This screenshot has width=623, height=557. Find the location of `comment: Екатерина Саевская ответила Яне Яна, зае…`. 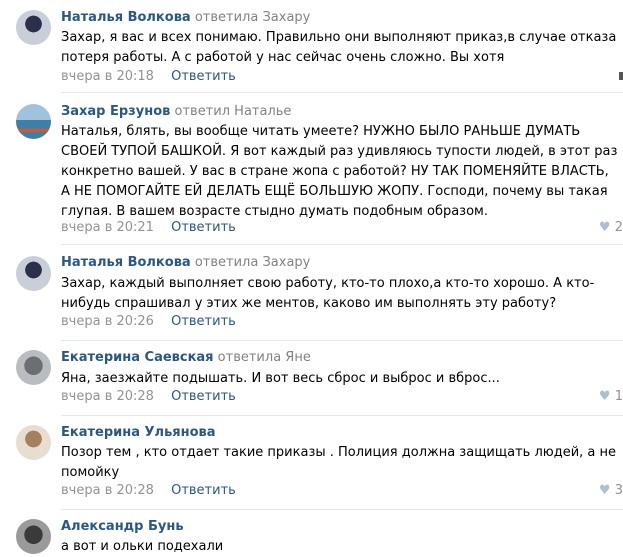

comment: Екатерина Саевская ответила Яне Яна, зае… is located at coordinates (311, 378).